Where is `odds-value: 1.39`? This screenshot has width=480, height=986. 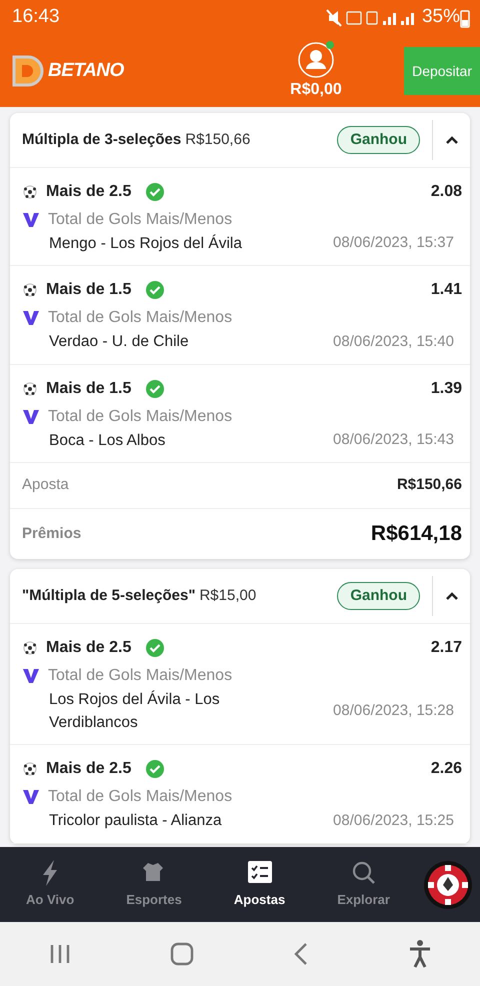
odds-value: 1.39 is located at coordinates (446, 388).